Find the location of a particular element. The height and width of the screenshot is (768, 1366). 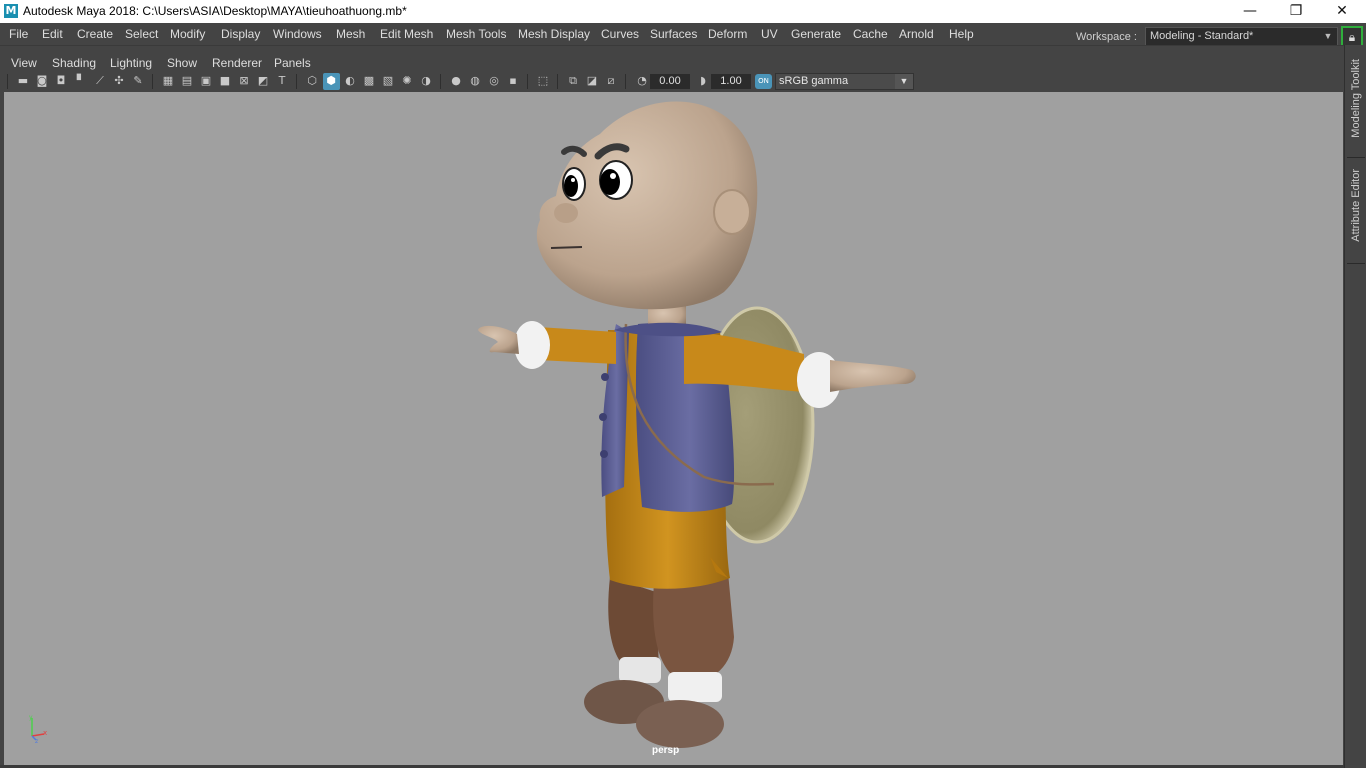

wireframe-on-shaded-icon: ▧ is located at coordinates (388, 81).